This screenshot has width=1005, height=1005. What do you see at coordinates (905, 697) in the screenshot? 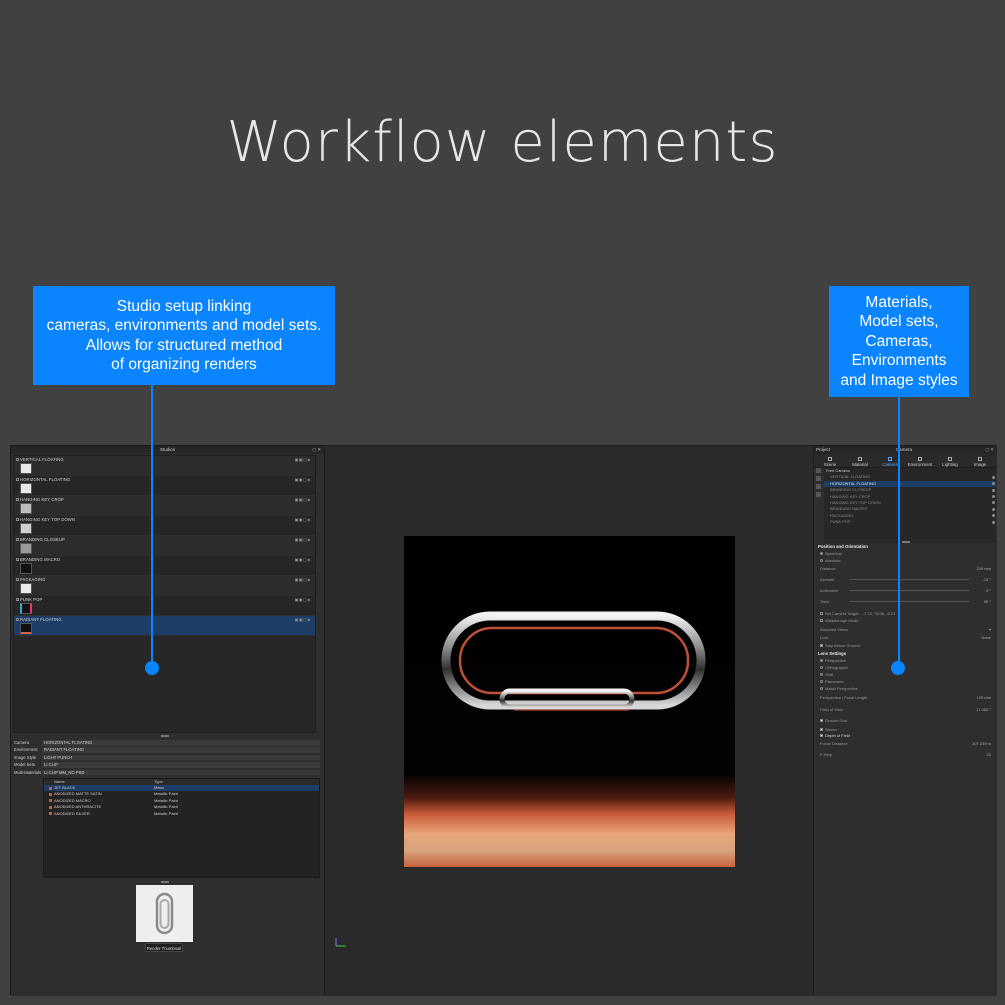
I see `focal-length-field: Perspective / Focal Length 120 mm` at bounding box center [905, 697].